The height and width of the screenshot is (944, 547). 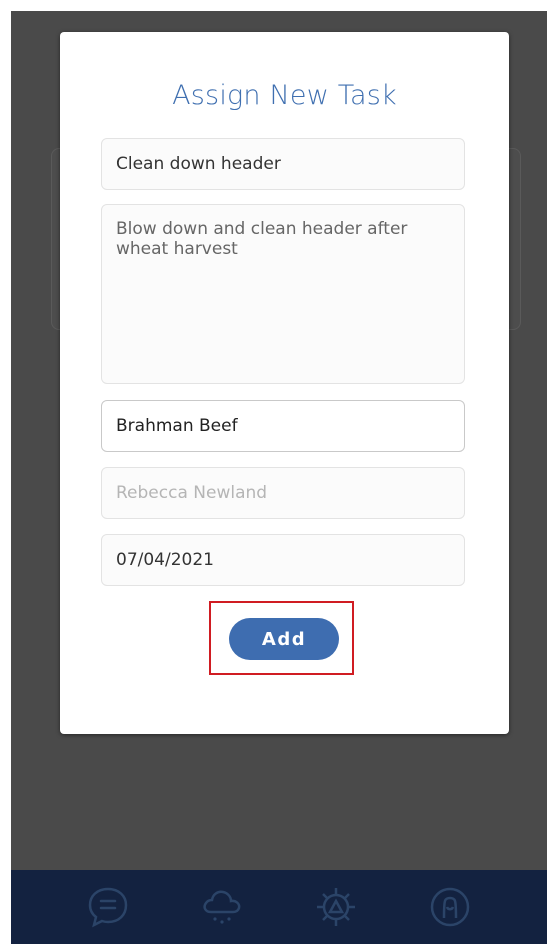 I want to click on task-title-field: Clean down header, so click(x=283, y=164).